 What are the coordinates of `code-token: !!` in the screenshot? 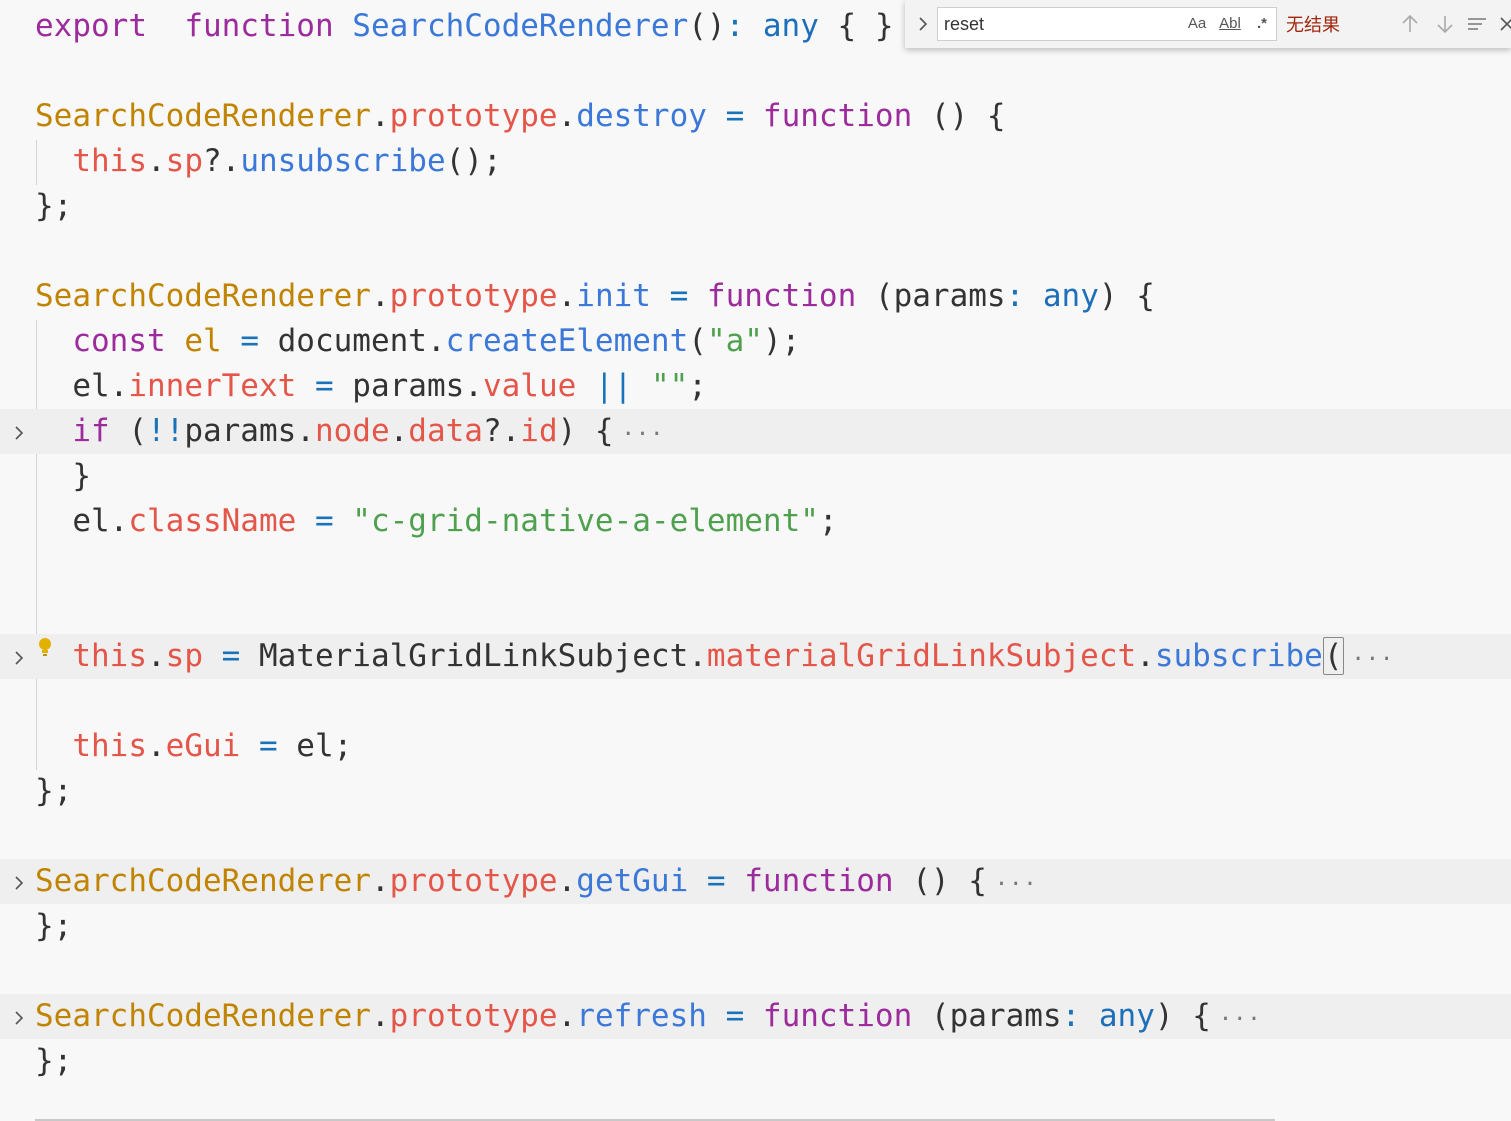 It's located at (165, 431).